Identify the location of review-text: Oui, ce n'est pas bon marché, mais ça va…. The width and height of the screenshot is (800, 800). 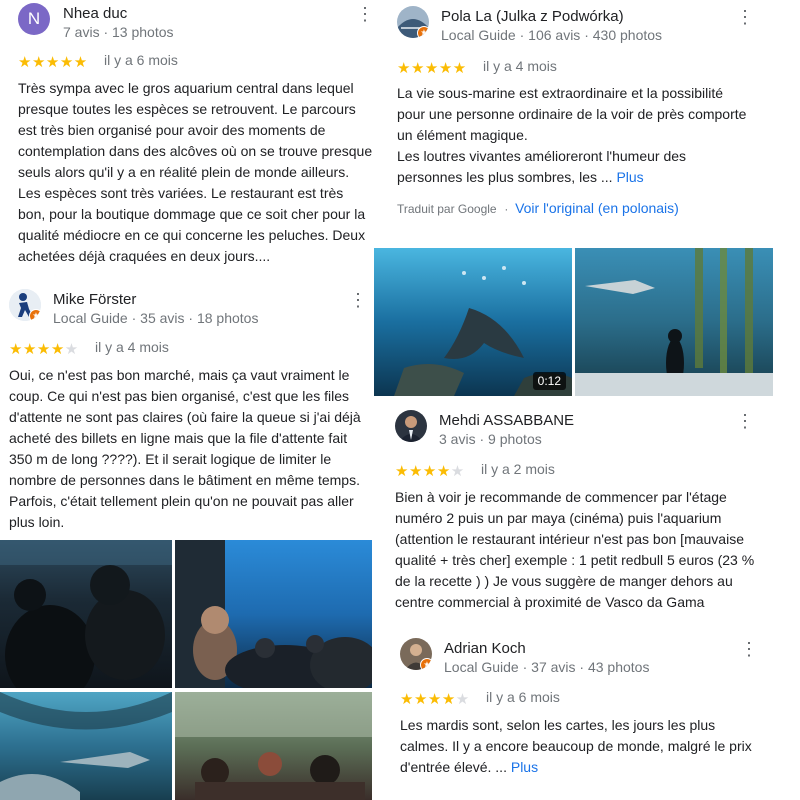
(185, 448).